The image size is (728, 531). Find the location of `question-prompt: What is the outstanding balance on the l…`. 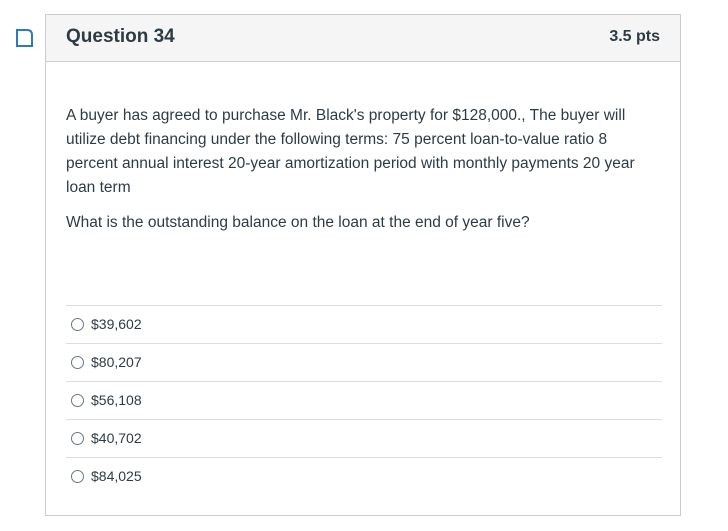

question-prompt: What is the outstanding balance on the l… is located at coordinates (298, 222).